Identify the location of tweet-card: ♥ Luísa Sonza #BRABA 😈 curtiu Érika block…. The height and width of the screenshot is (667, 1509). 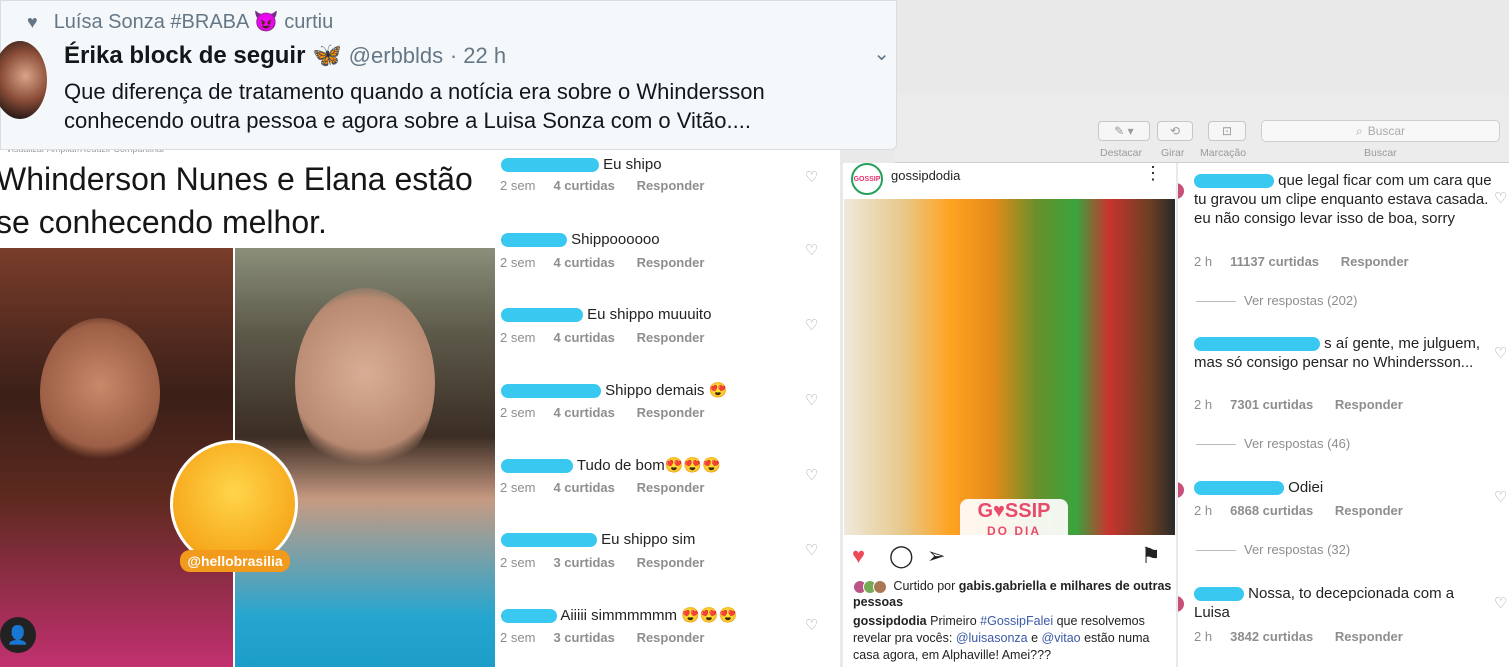
(448, 75).